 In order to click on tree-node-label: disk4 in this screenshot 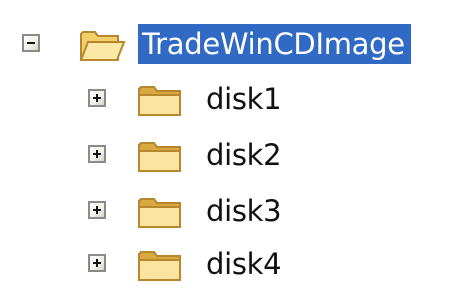, I will do `click(244, 264)`.